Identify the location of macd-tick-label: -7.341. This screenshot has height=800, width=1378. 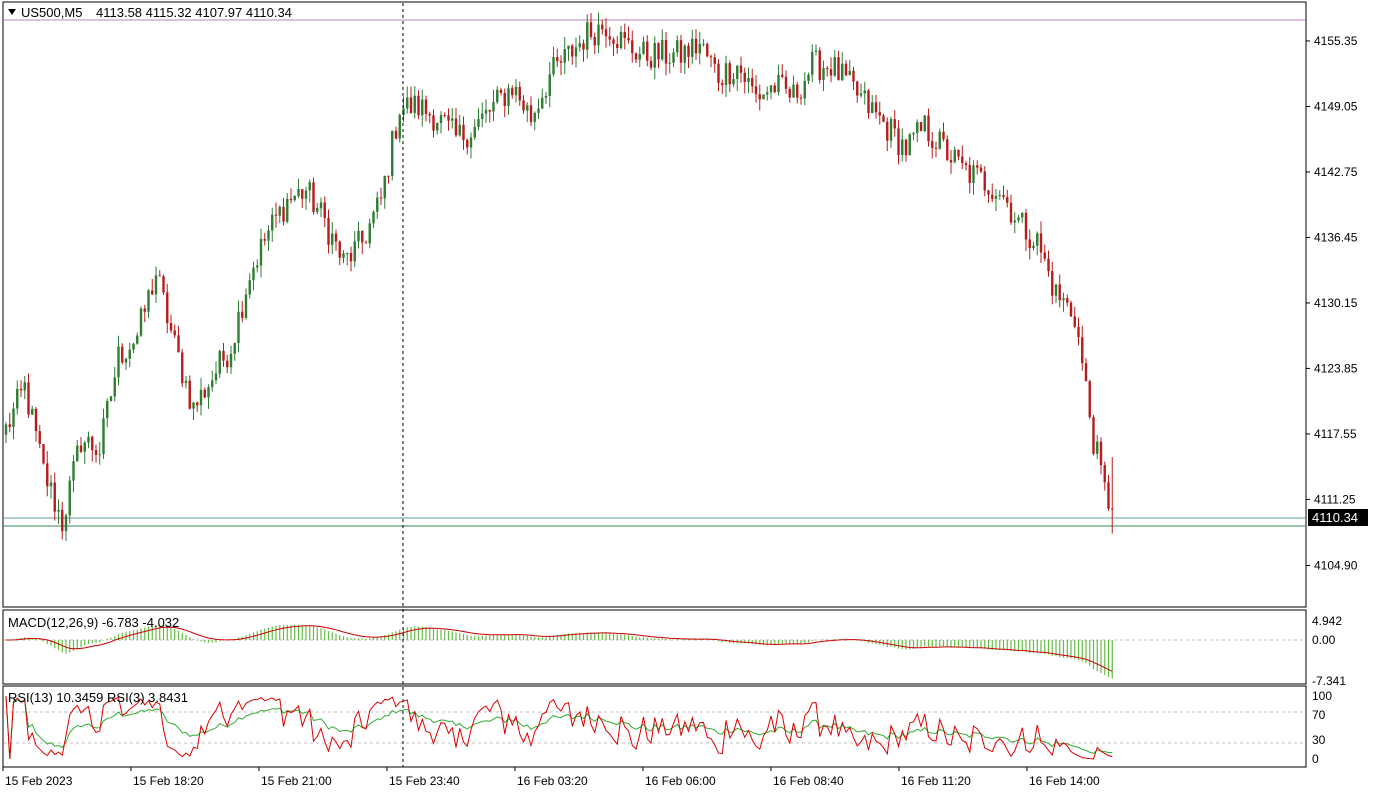
(1329, 681).